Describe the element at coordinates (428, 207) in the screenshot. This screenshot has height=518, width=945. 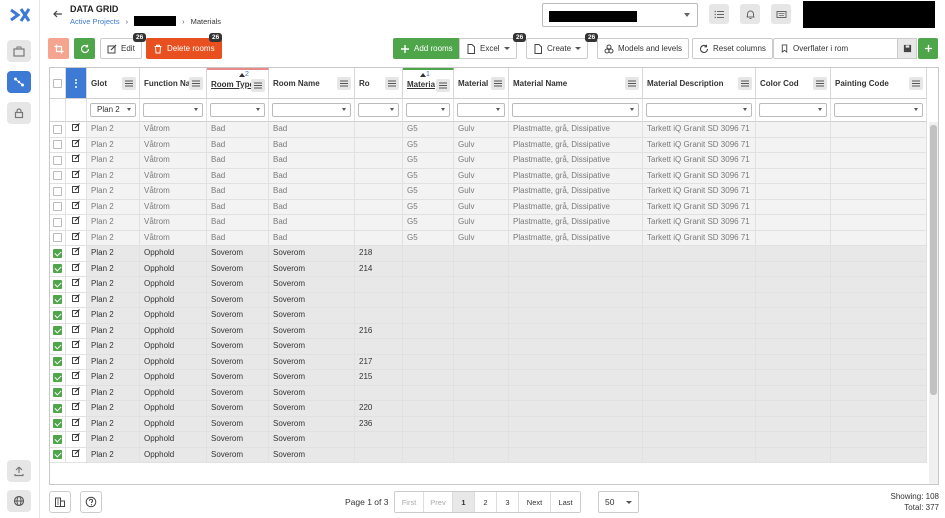
I see `table-cell: G5` at that location.